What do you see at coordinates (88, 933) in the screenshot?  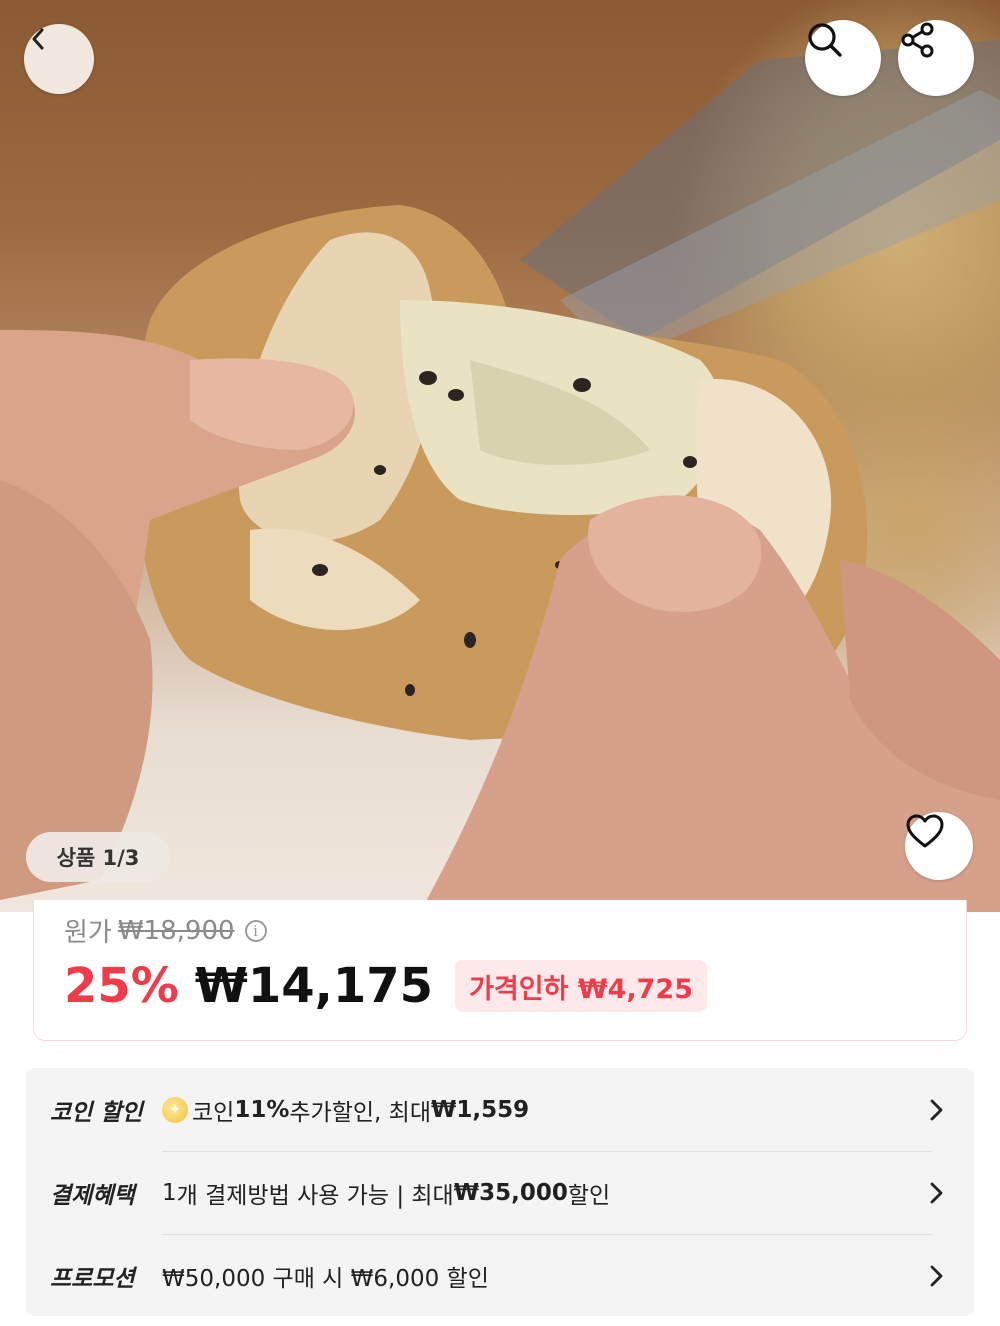 I see `original-price-label: 원가` at bounding box center [88, 933].